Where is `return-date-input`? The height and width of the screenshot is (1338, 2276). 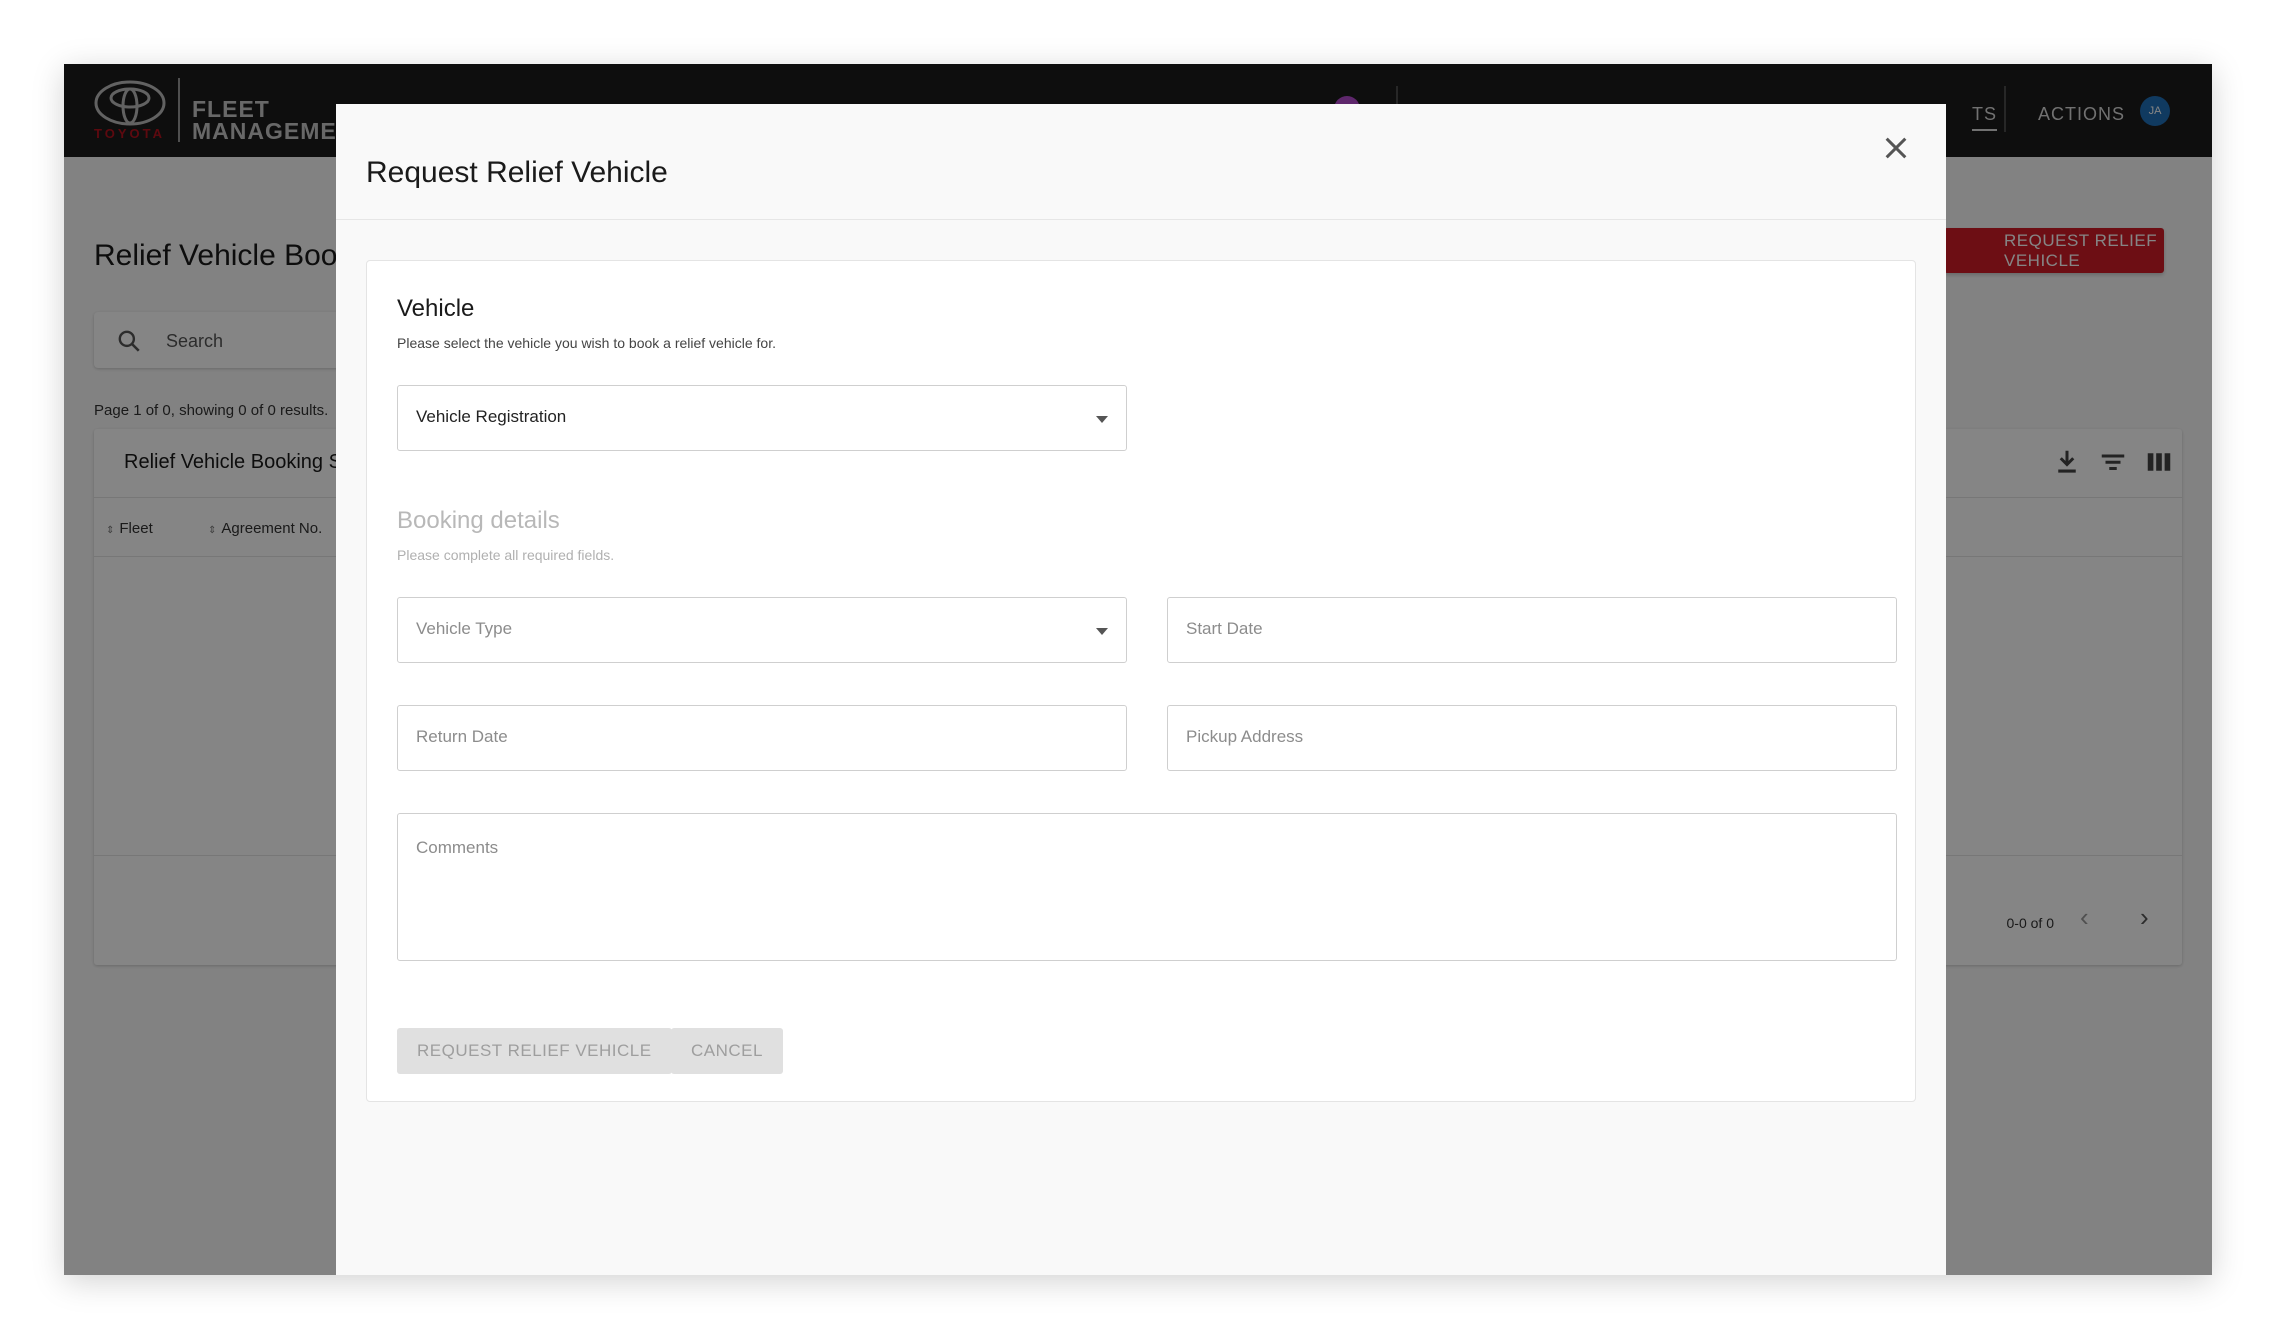 return-date-input is located at coordinates (745, 737).